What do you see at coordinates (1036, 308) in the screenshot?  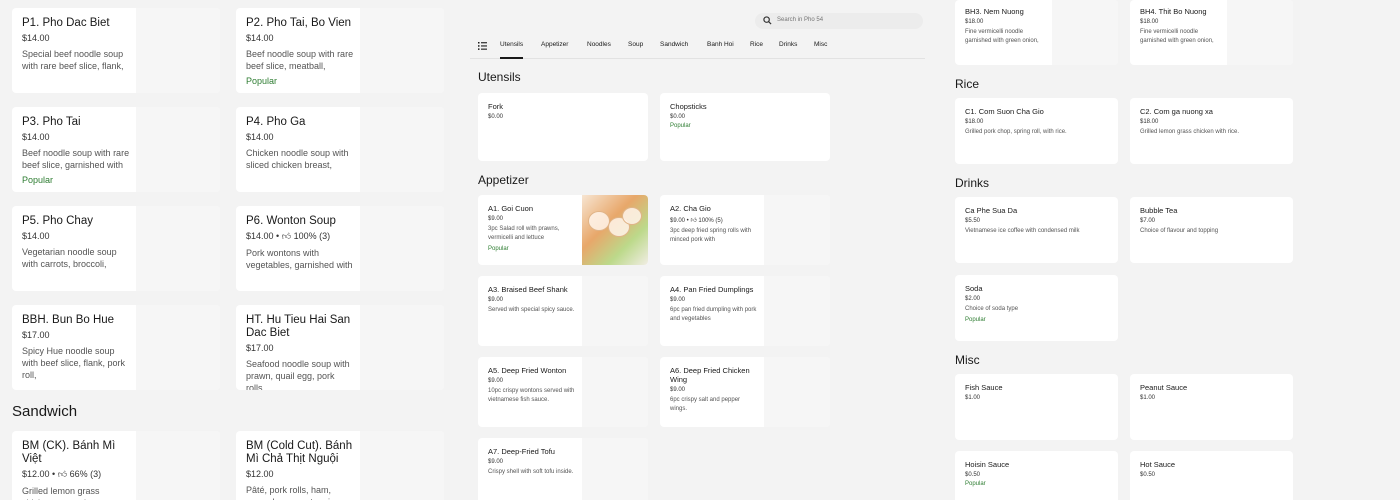 I see `menu-item-card: Soda $2.00 Choice of soda type Popular` at bounding box center [1036, 308].